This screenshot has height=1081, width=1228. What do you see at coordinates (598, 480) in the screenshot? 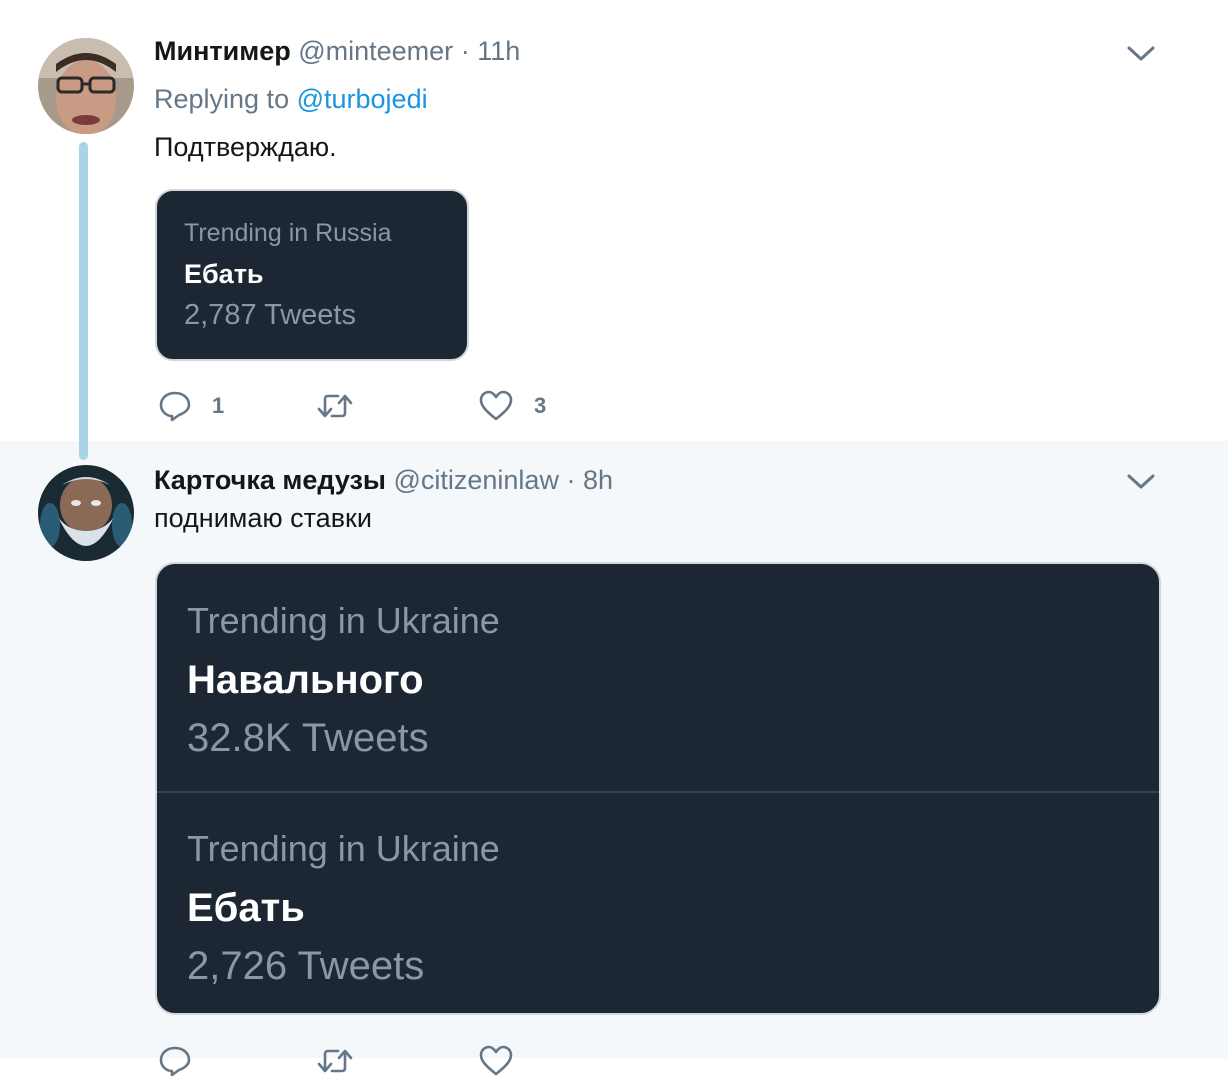
I see `tweet-time: 8h` at bounding box center [598, 480].